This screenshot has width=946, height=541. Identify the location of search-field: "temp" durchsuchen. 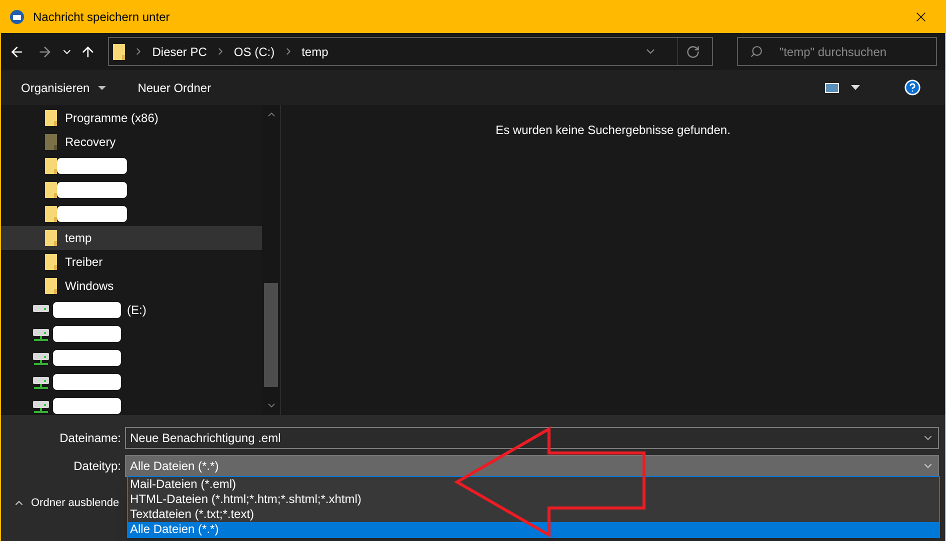
(837, 51).